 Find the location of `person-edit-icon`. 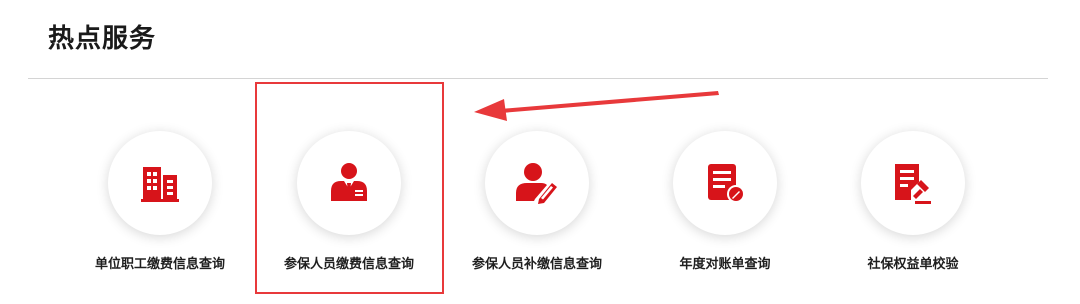

person-edit-icon is located at coordinates (536, 183).